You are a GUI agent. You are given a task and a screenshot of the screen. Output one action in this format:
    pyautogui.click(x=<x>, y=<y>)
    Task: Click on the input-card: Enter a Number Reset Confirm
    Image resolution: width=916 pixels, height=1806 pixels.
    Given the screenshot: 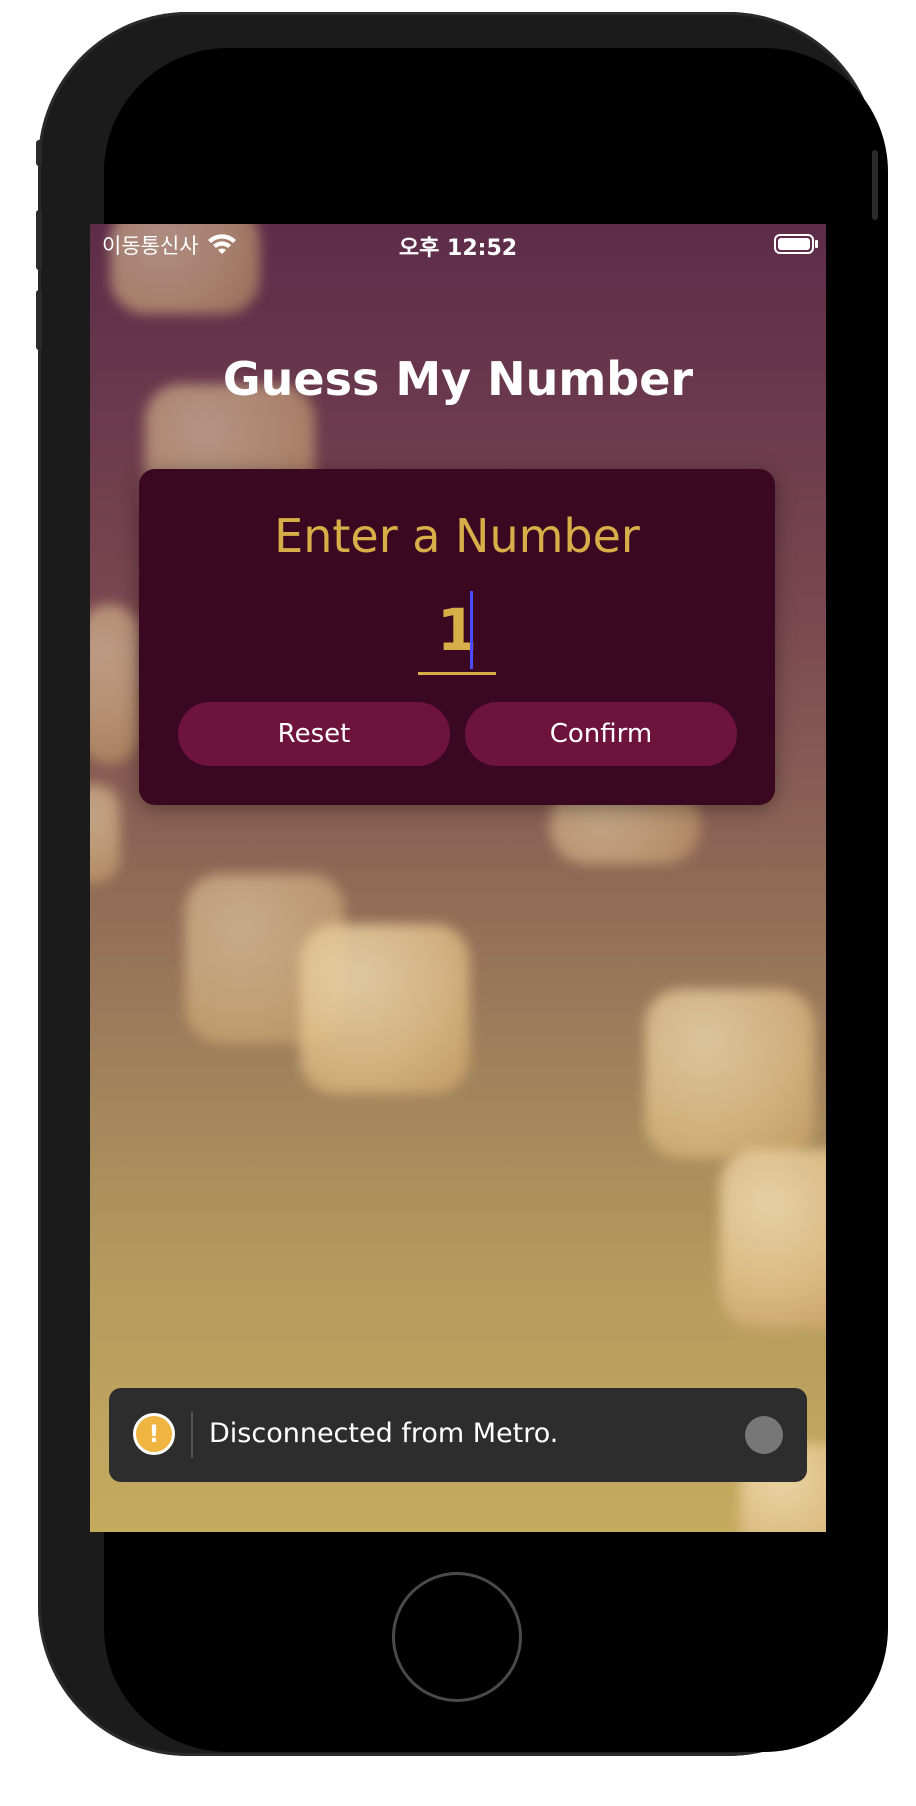 What is the action you would take?
    pyautogui.click(x=457, y=637)
    